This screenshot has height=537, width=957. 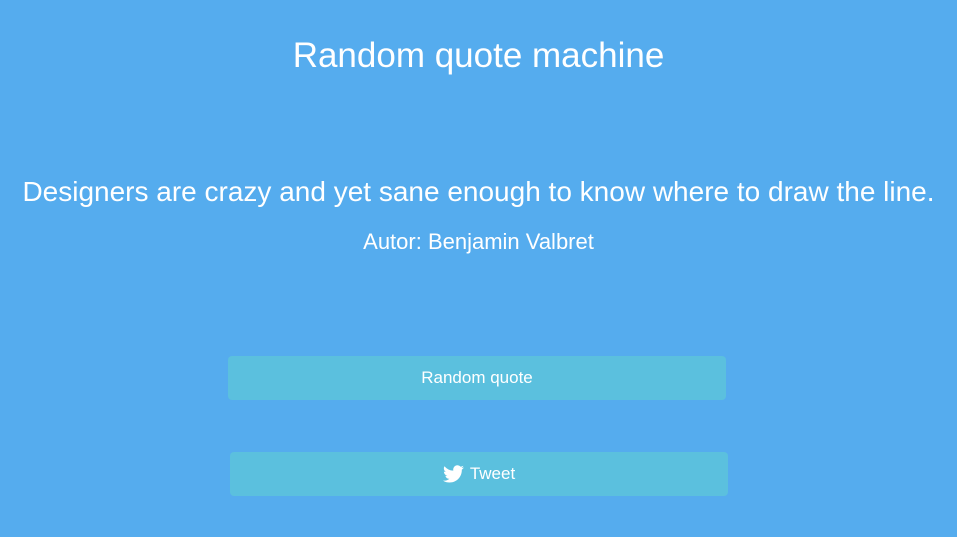 I want to click on twitter-bird-icon, so click(x=453, y=474).